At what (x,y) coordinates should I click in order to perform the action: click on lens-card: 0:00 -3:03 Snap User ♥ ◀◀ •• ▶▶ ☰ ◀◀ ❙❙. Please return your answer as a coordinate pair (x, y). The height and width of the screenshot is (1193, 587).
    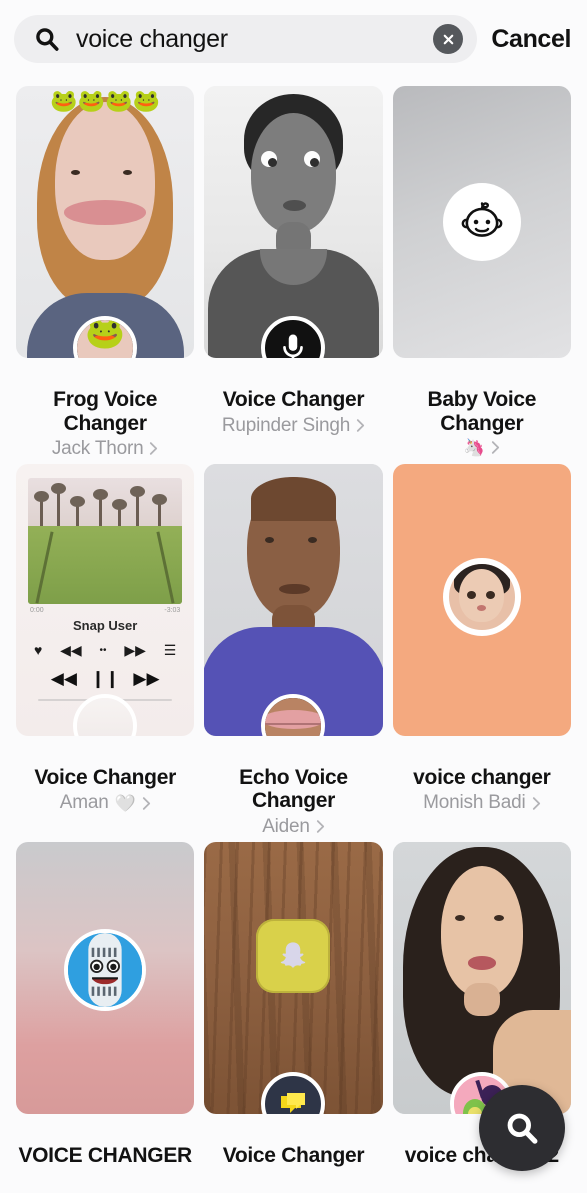
    Looking at the image, I should click on (105, 650).